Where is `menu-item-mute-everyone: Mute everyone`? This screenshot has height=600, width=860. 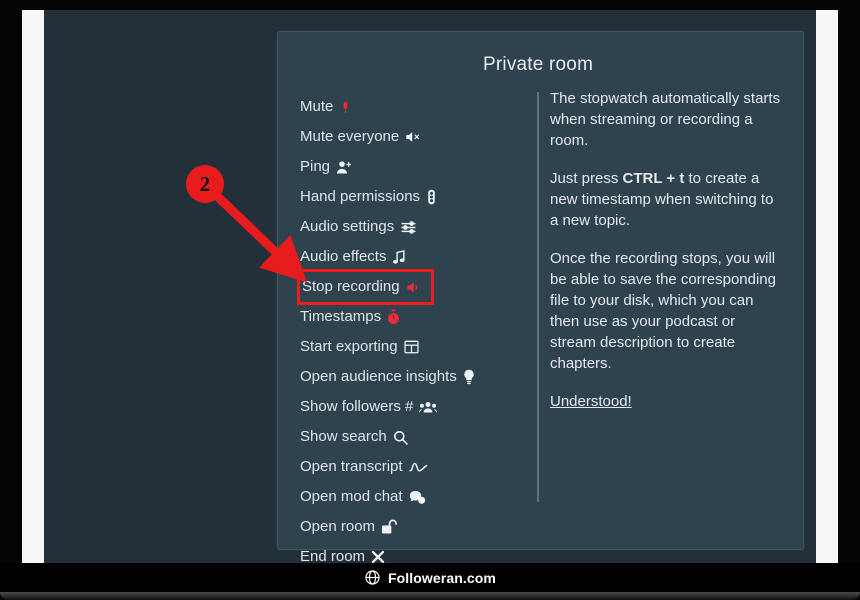 menu-item-mute-everyone: Mute everyone is located at coordinates (396, 137).